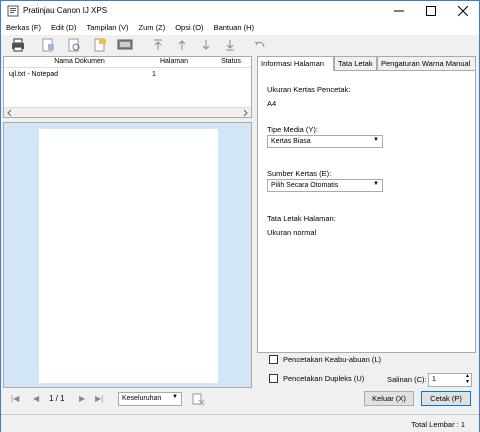 The height and width of the screenshot is (432, 480). I want to click on move-bottom-icon, so click(230, 45).